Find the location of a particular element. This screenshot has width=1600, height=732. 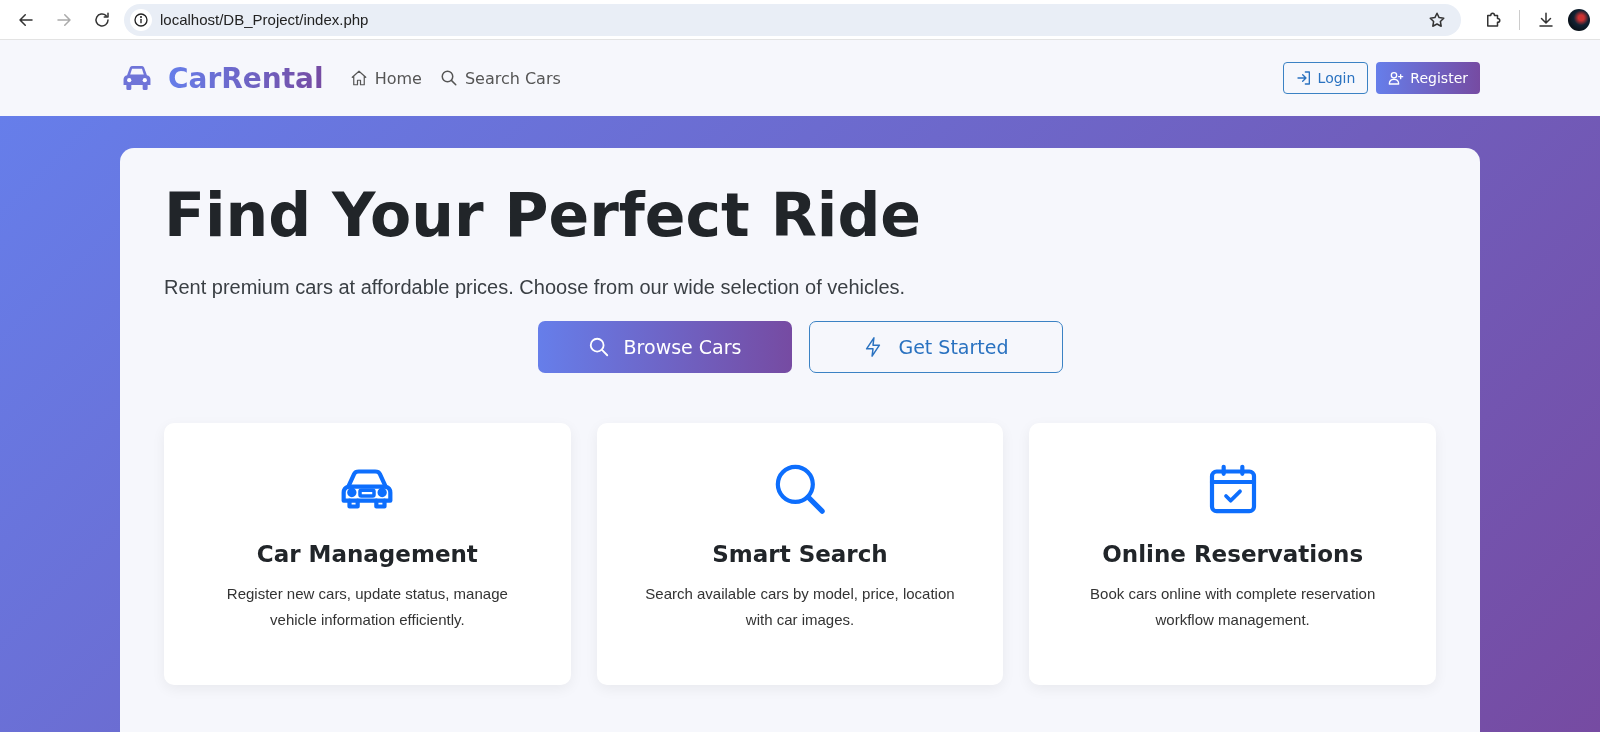

get-started-button: Get Started is located at coordinates (935, 347).